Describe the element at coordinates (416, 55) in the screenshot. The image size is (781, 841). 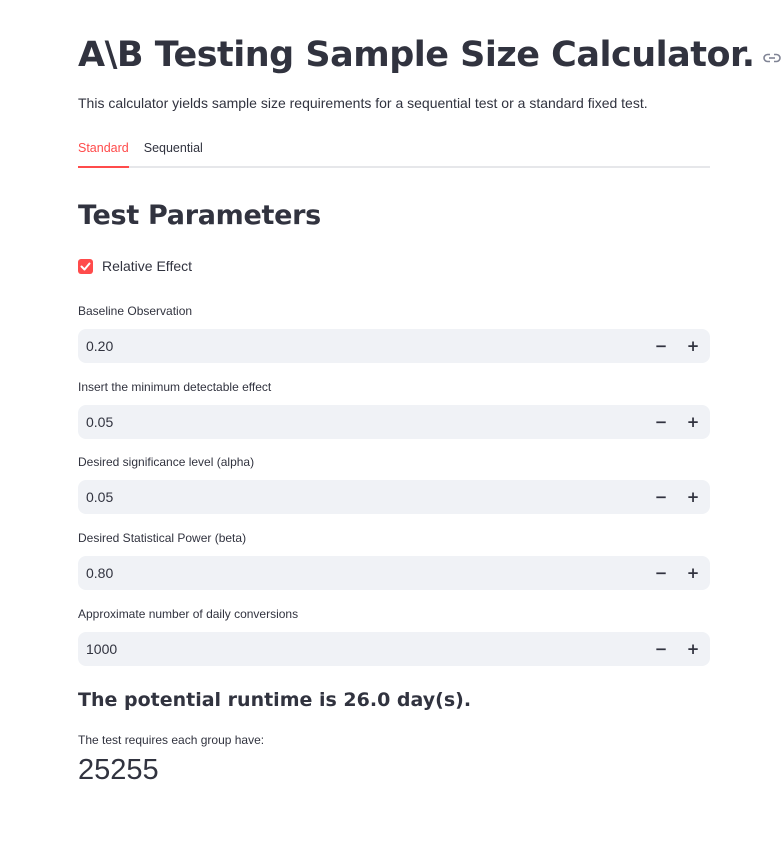
I see `page-title: A\B Testing Sample Size Calculator.` at that location.